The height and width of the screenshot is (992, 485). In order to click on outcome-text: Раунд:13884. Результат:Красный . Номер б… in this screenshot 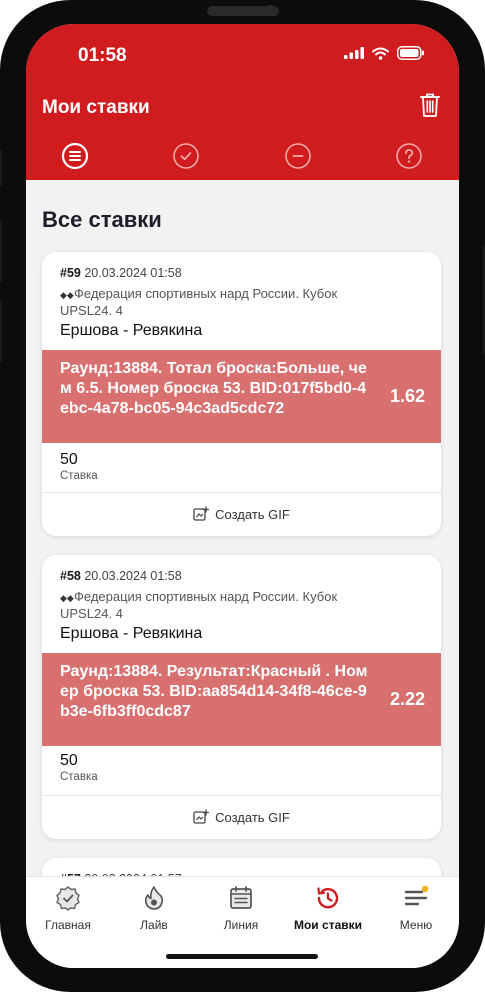, I will do `click(214, 691)`.